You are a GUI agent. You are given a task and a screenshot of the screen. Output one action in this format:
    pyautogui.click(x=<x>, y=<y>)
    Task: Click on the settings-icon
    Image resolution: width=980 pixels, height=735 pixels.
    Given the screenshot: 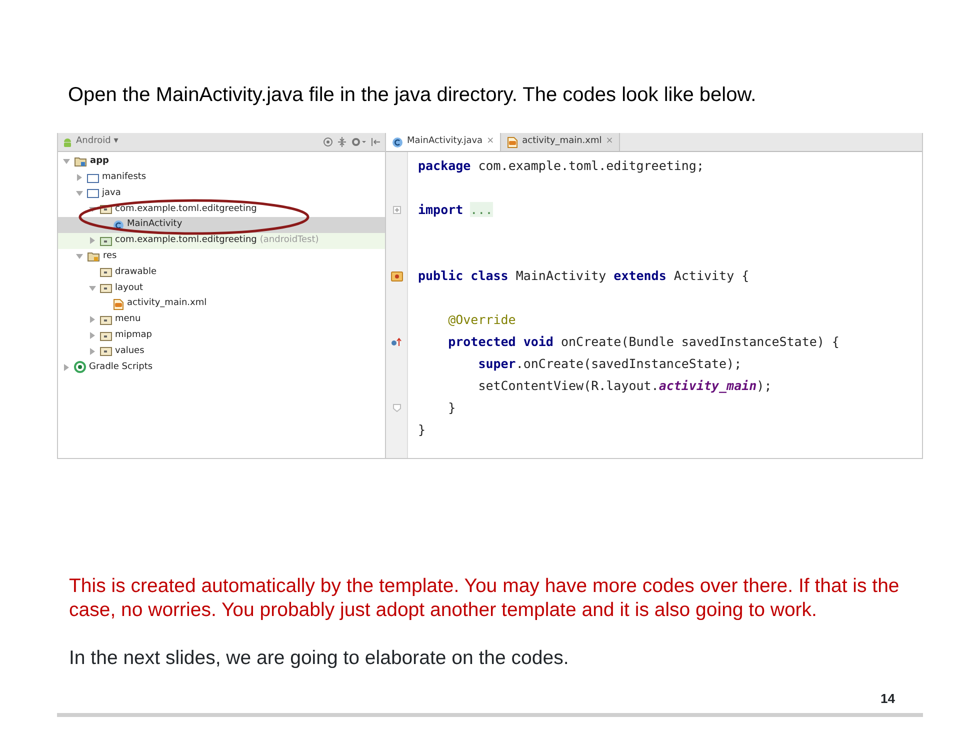 What is the action you would take?
    pyautogui.click(x=359, y=142)
    